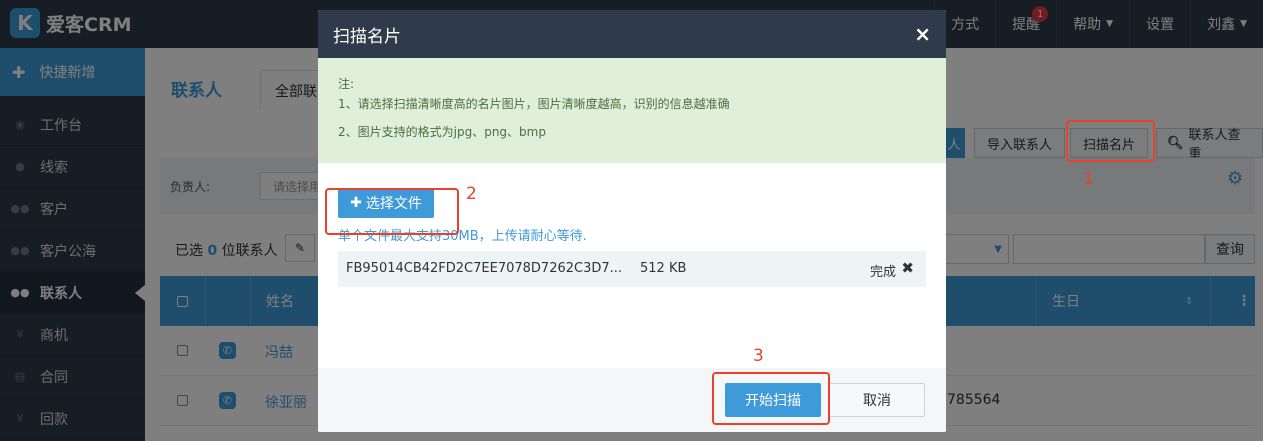 The height and width of the screenshot is (441, 1263). I want to click on annotation-number-2: 2, so click(471, 194).